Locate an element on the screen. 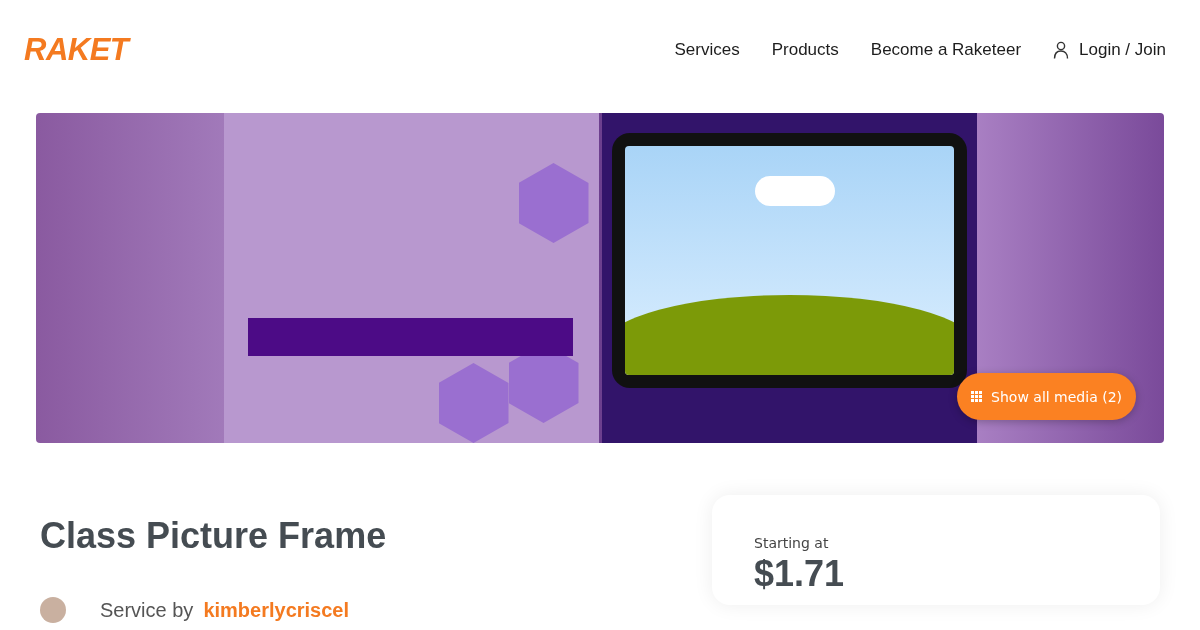 This screenshot has height=630, width=1200. avatar-icon is located at coordinates (53, 610).